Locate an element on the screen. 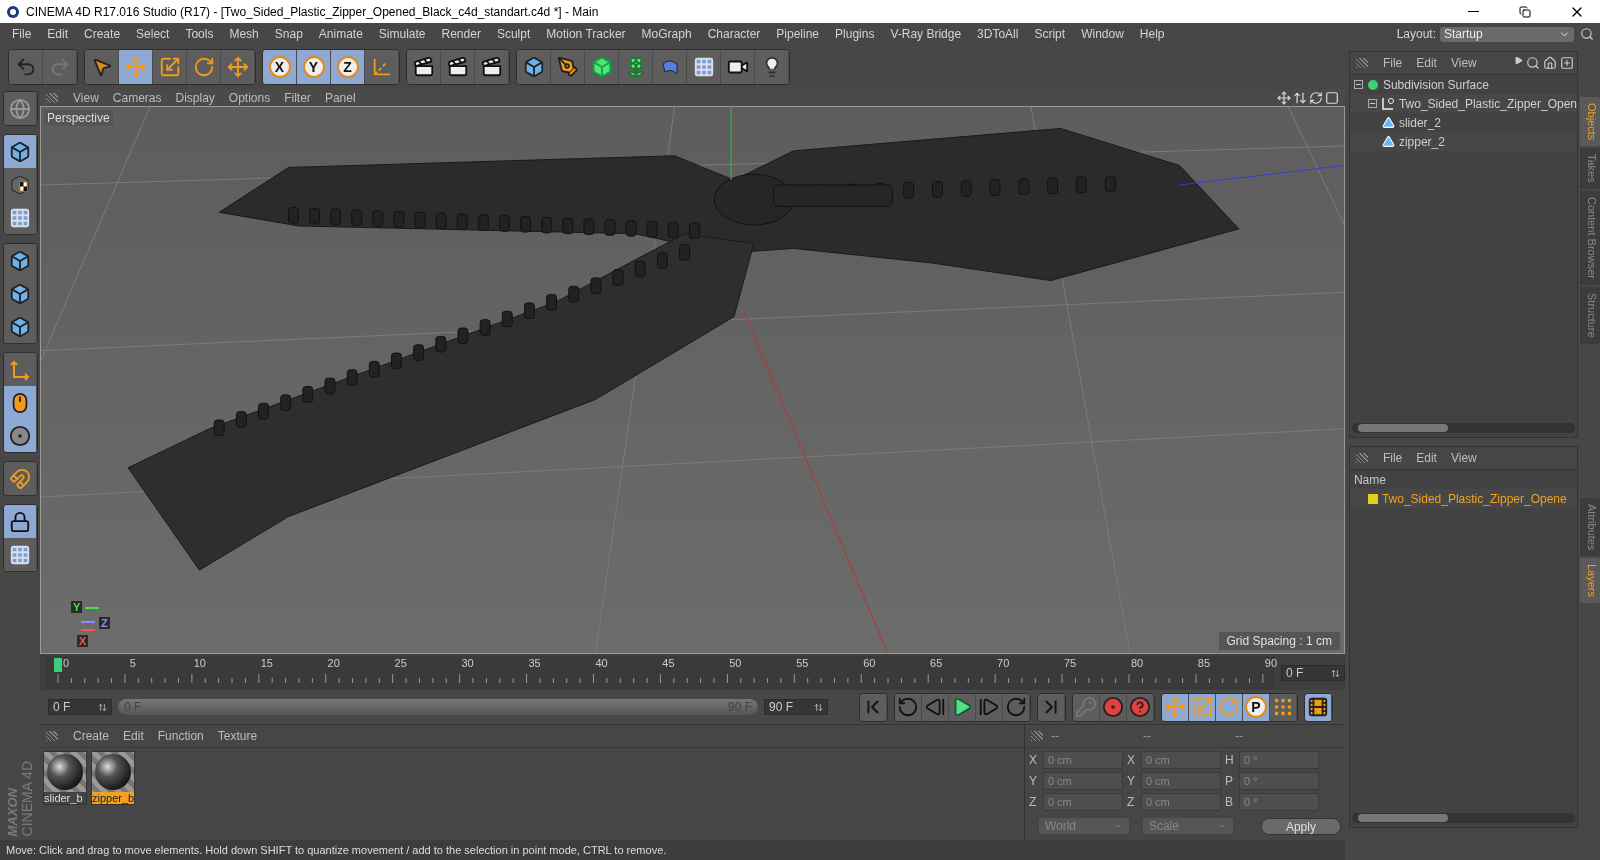  apply-button: Apply is located at coordinates (1300, 826).